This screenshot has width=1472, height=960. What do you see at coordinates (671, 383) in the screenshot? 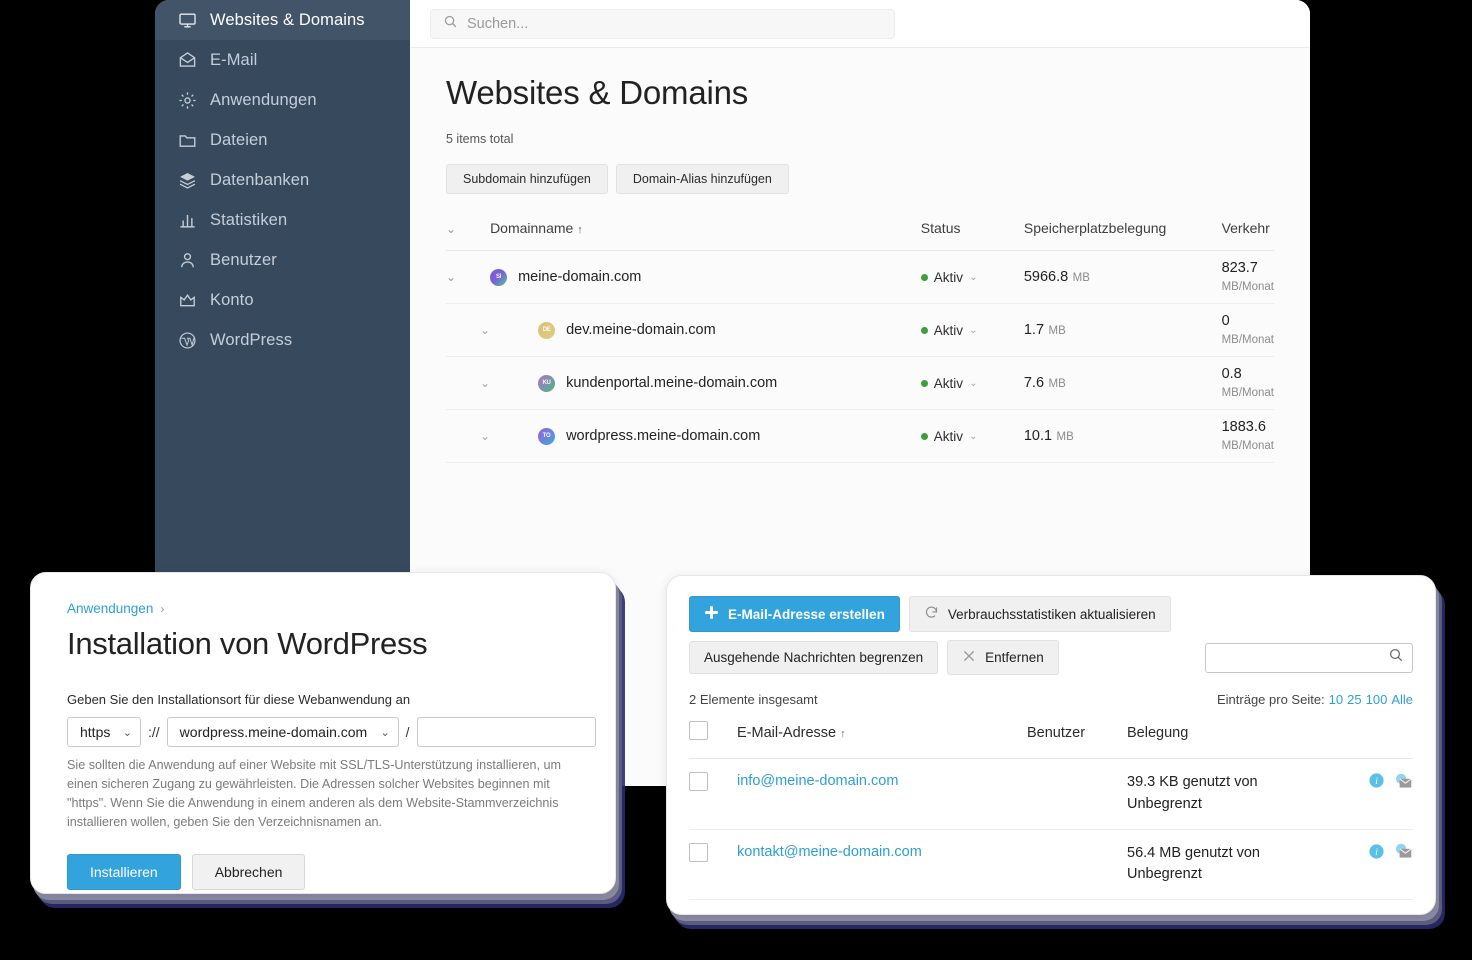
I see `domain-name-label: kundenportal.meine-domain.com` at bounding box center [671, 383].